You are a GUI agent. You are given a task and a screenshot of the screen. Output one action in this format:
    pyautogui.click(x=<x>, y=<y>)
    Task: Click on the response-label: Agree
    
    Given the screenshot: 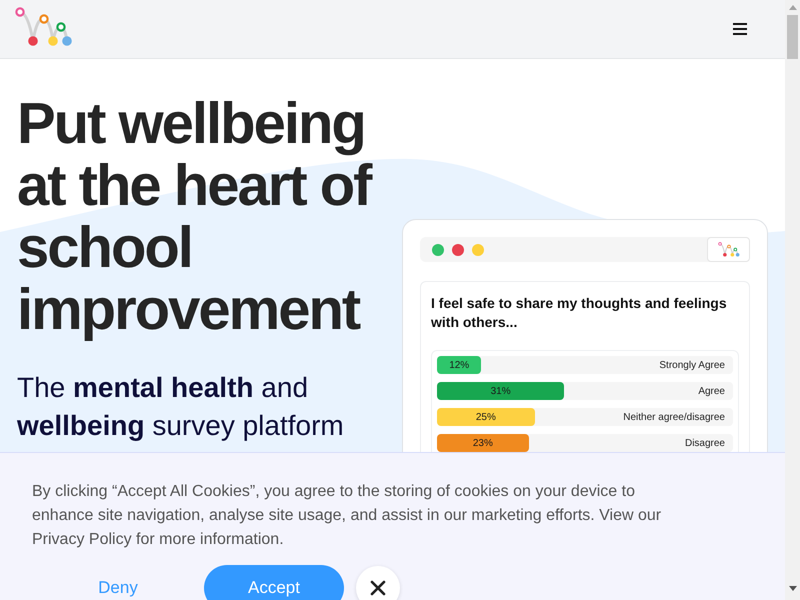 What is the action you would take?
    pyautogui.click(x=711, y=391)
    